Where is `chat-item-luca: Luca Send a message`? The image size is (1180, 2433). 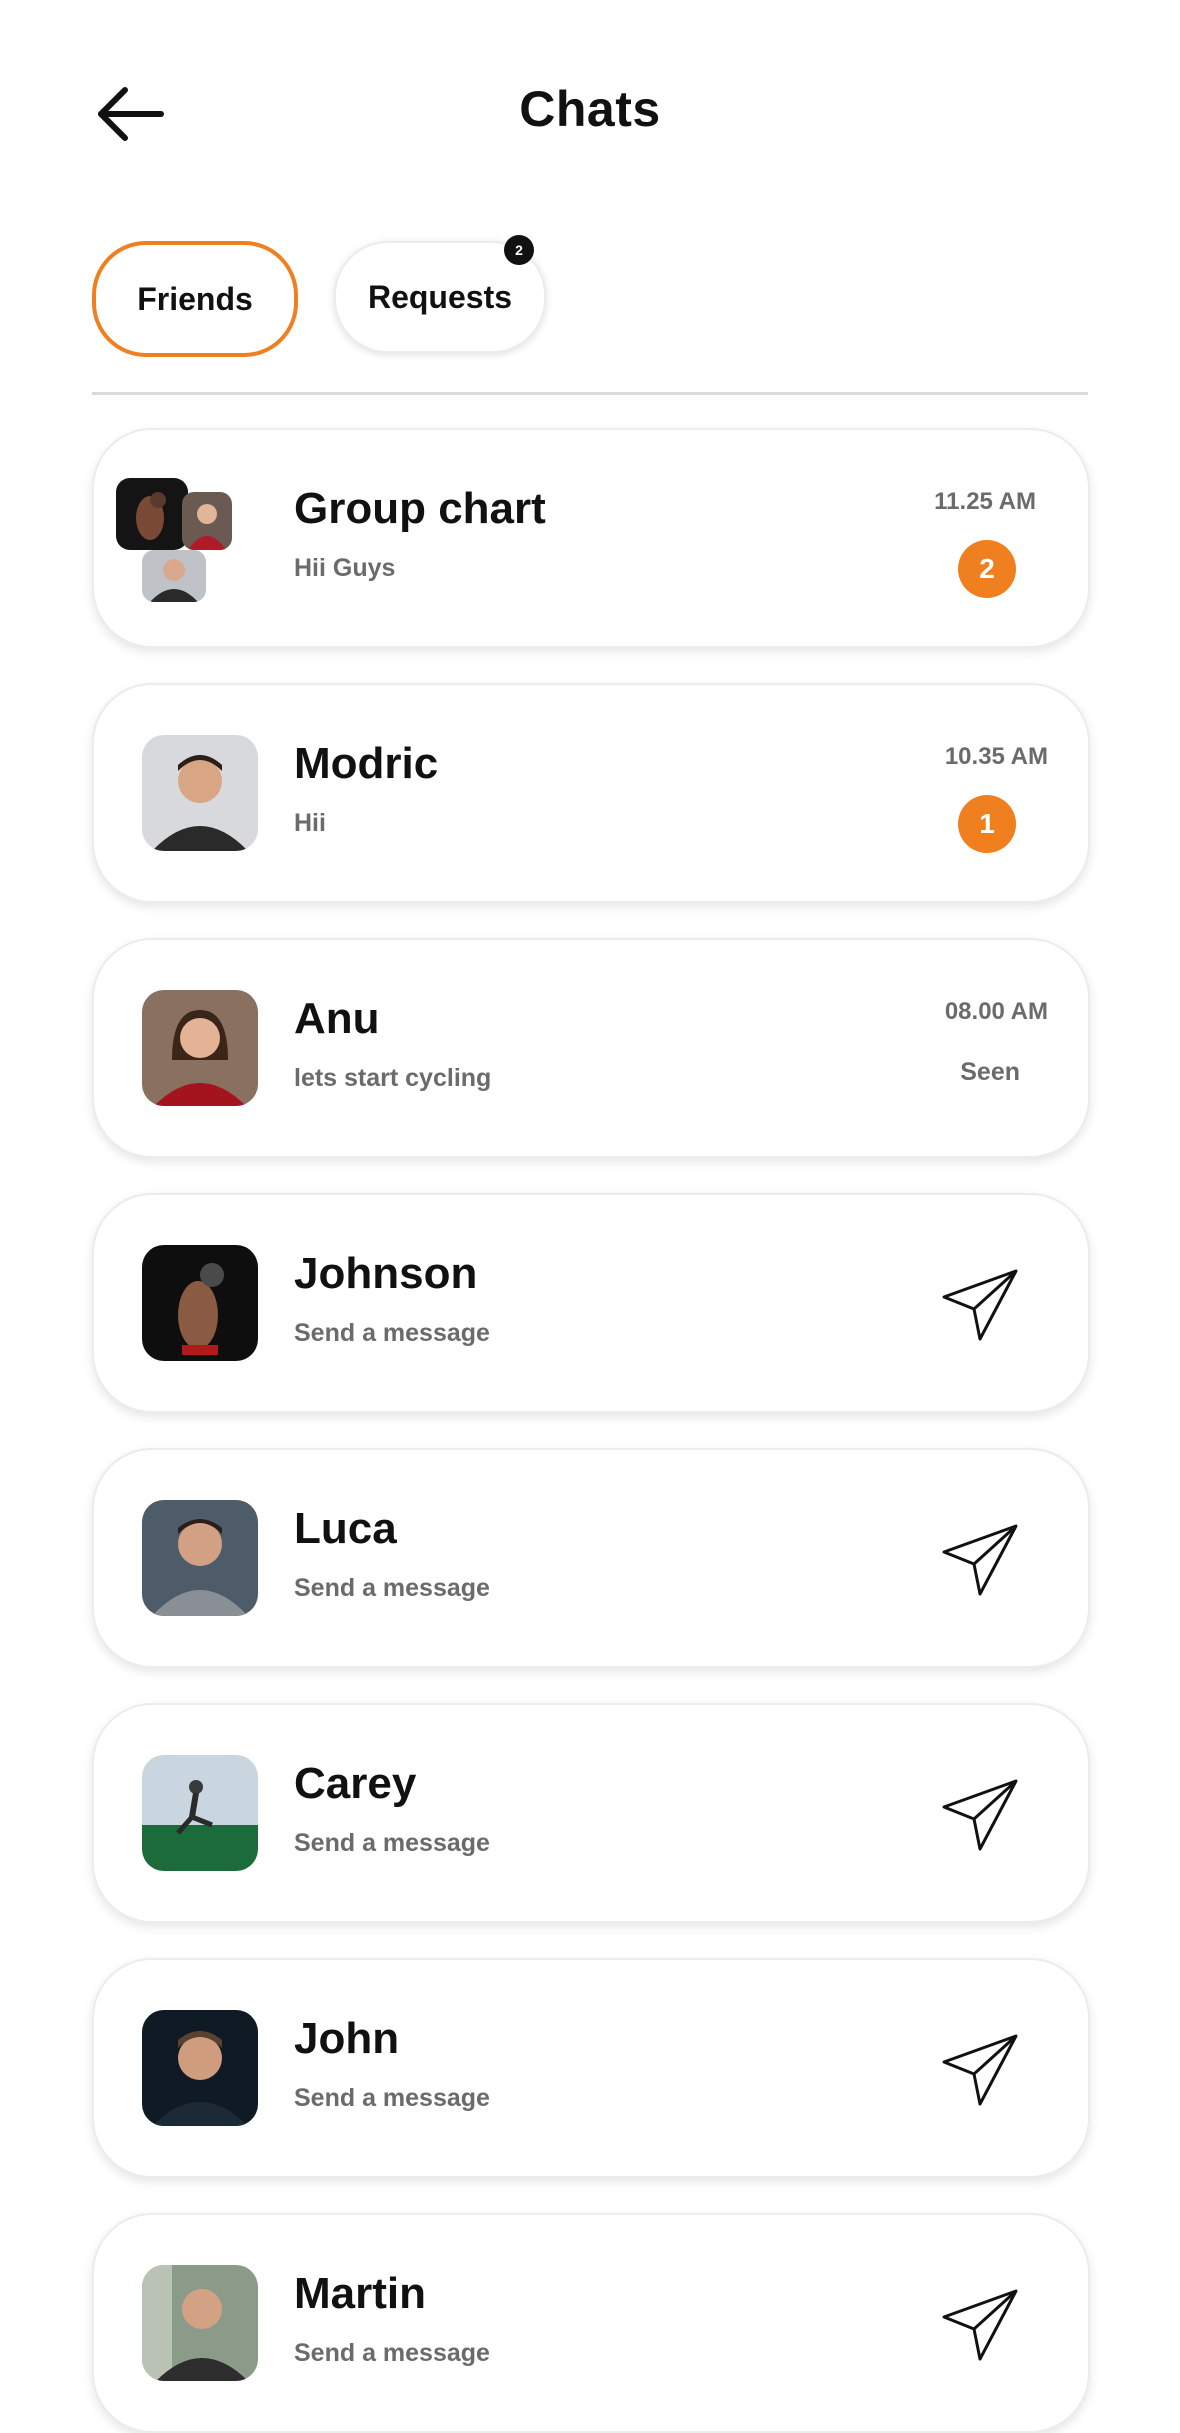
chat-item-luca: Luca Send a message is located at coordinates (591, 1558).